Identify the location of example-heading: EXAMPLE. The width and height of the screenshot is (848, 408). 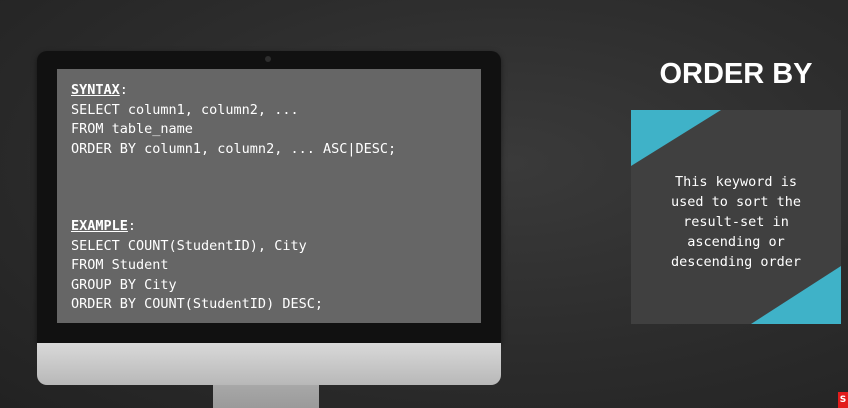
(99, 226).